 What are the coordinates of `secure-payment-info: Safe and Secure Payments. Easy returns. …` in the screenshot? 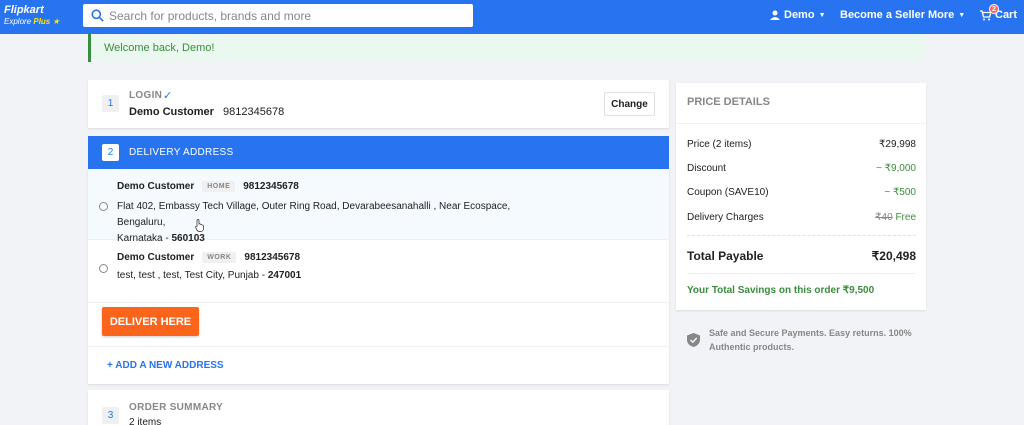 It's located at (801, 340).